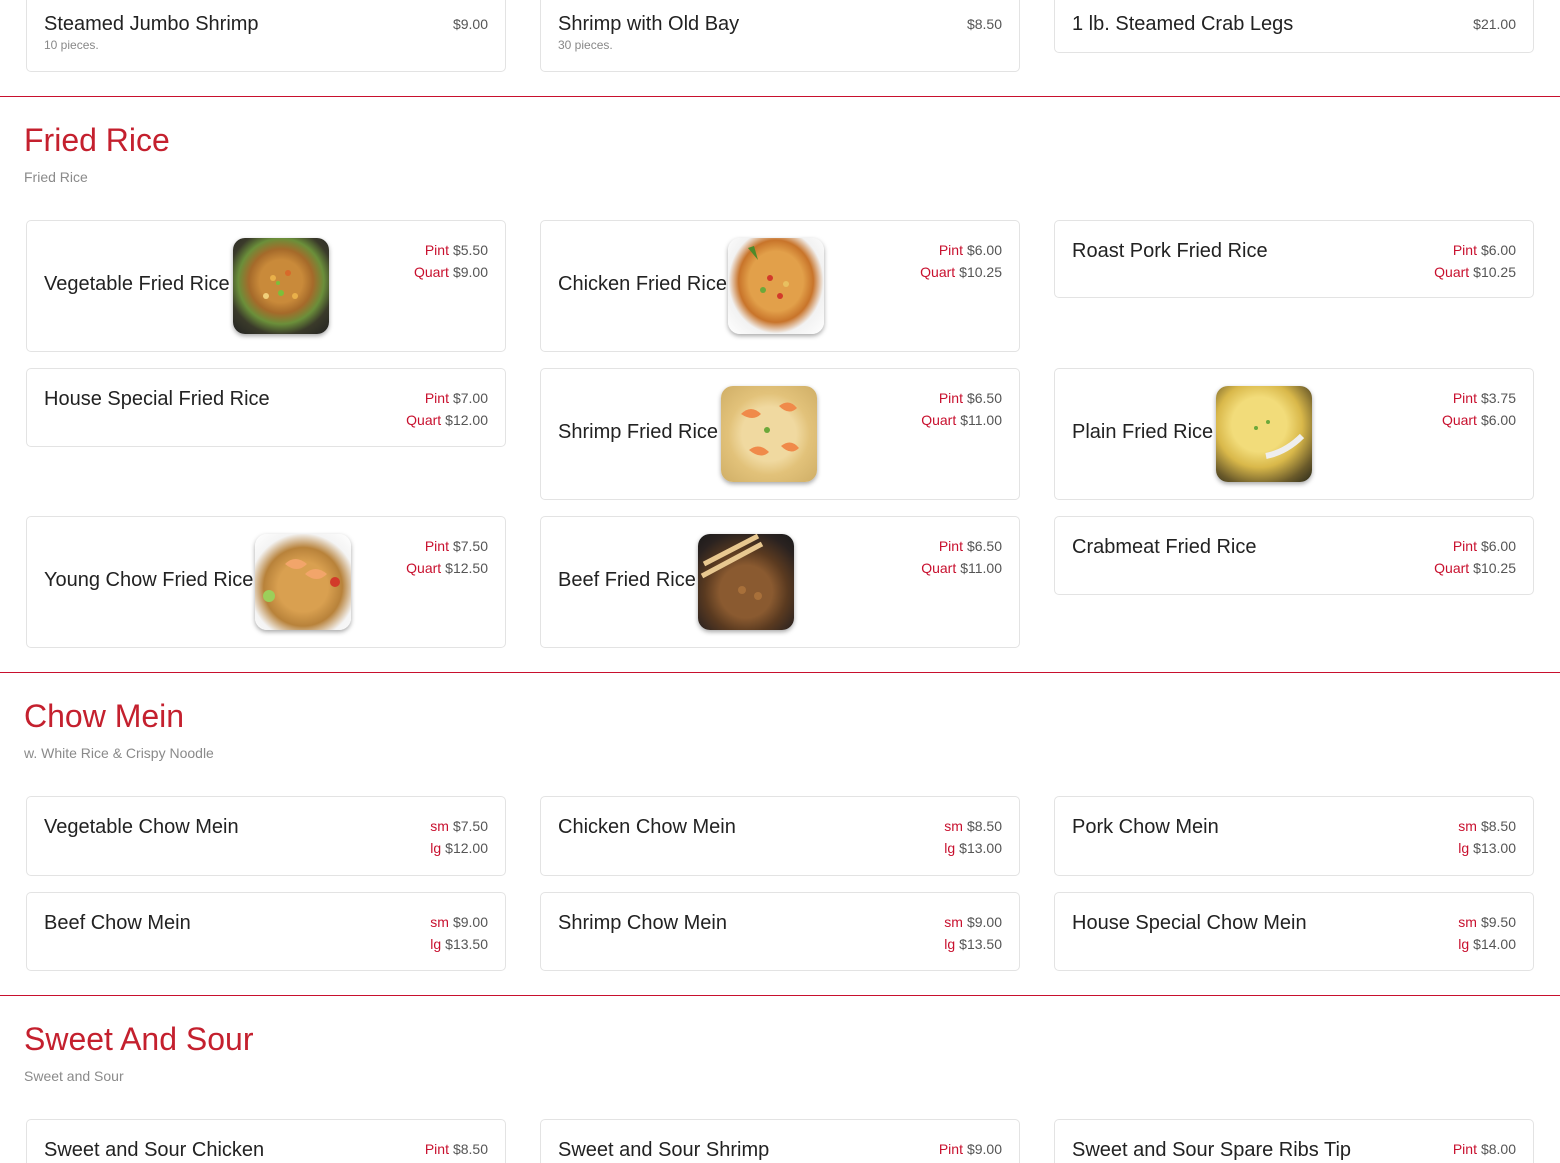  Describe the element at coordinates (642, 923) in the screenshot. I see `item-name: Shrimp Chow Mein` at that location.